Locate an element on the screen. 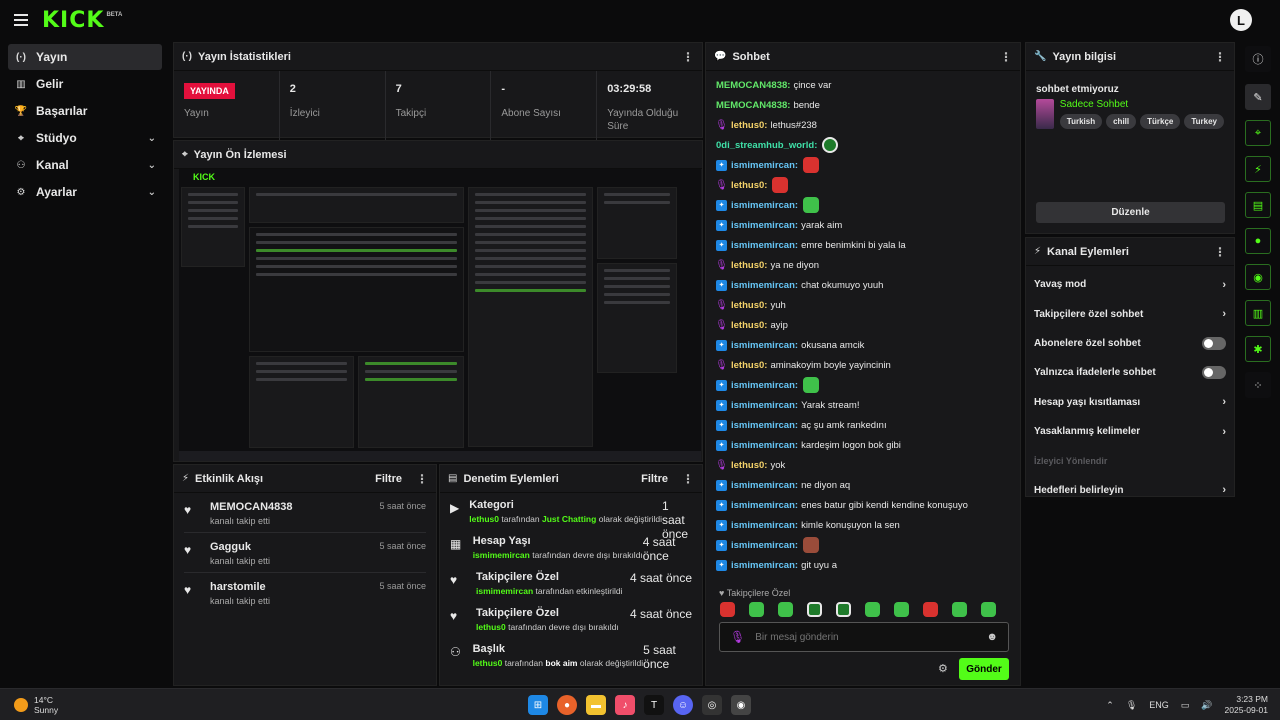  gear-icon: ⚙ is located at coordinates (943, 668).